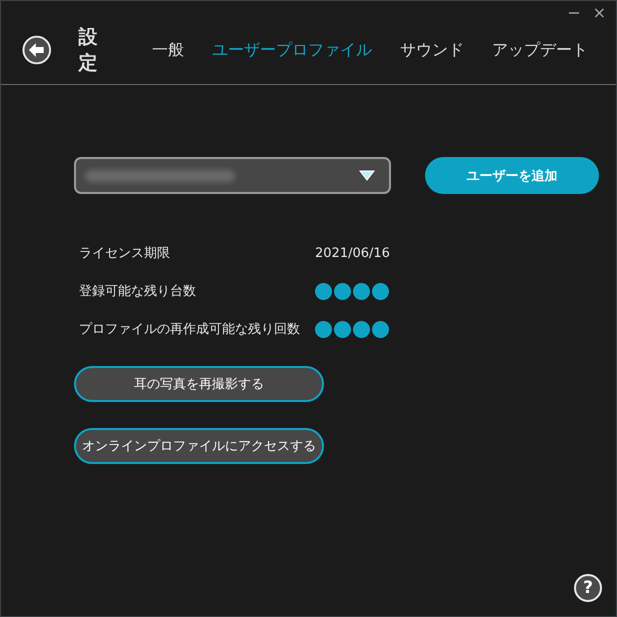  Describe the element at coordinates (432, 50) in the screenshot. I see `nav-tab: サウンド` at that location.